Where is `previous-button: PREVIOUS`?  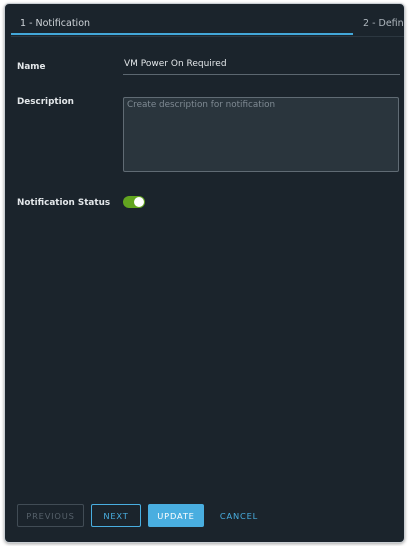 previous-button: PREVIOUS is located at coordinates (50, 515).